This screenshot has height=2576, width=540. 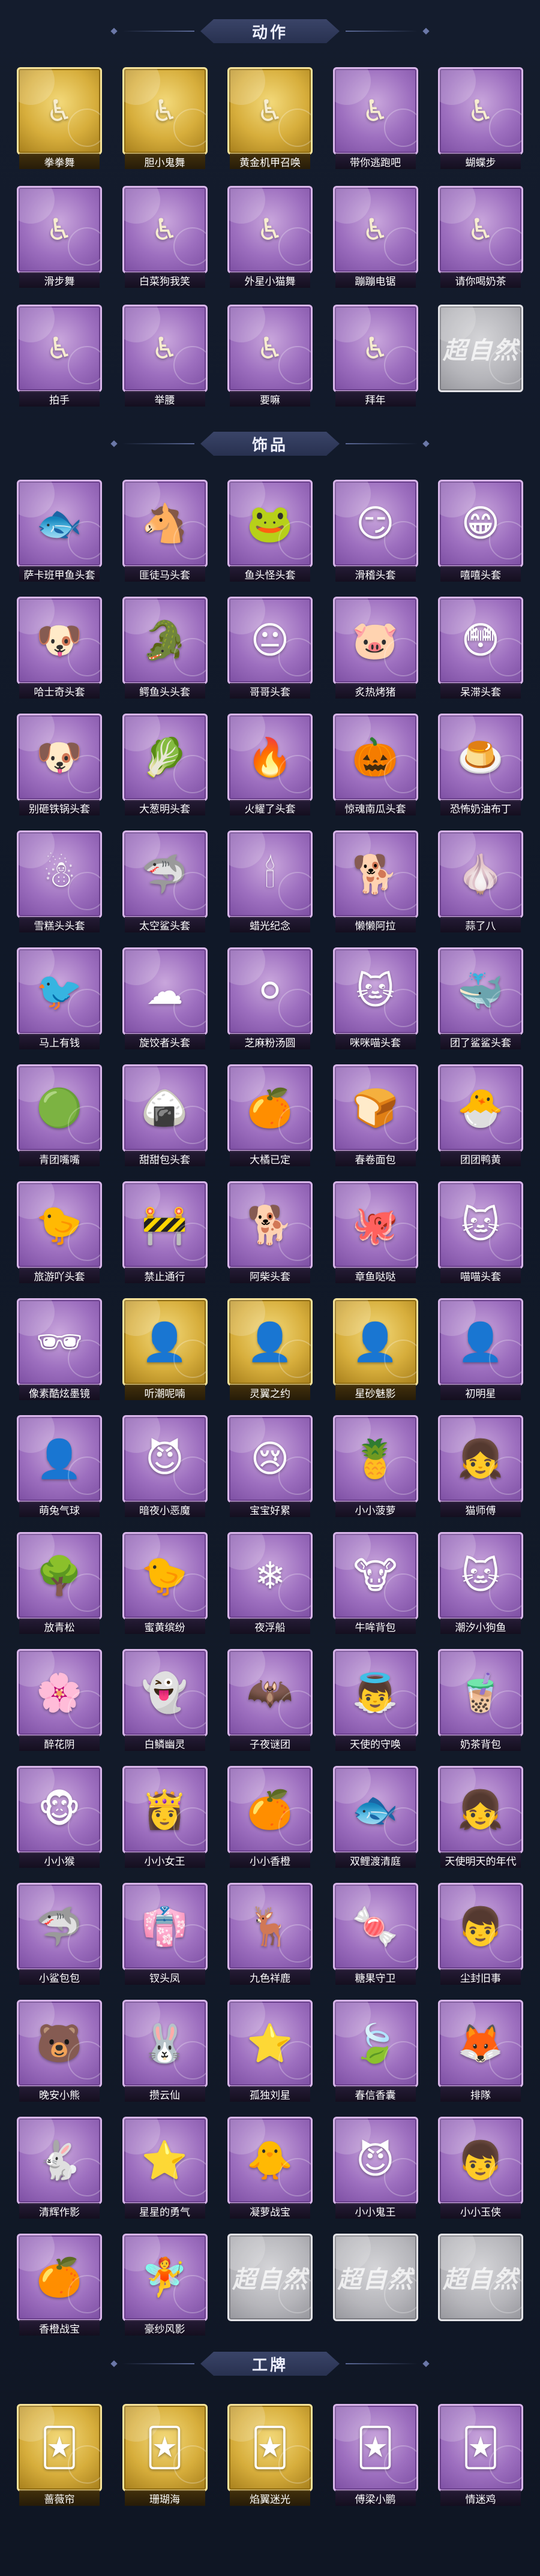 What do you see at coordinates (481, 1233) in the screenshot?
I see `item-card: 🐱 喵喵头套` at bounding box center [481, 1233].